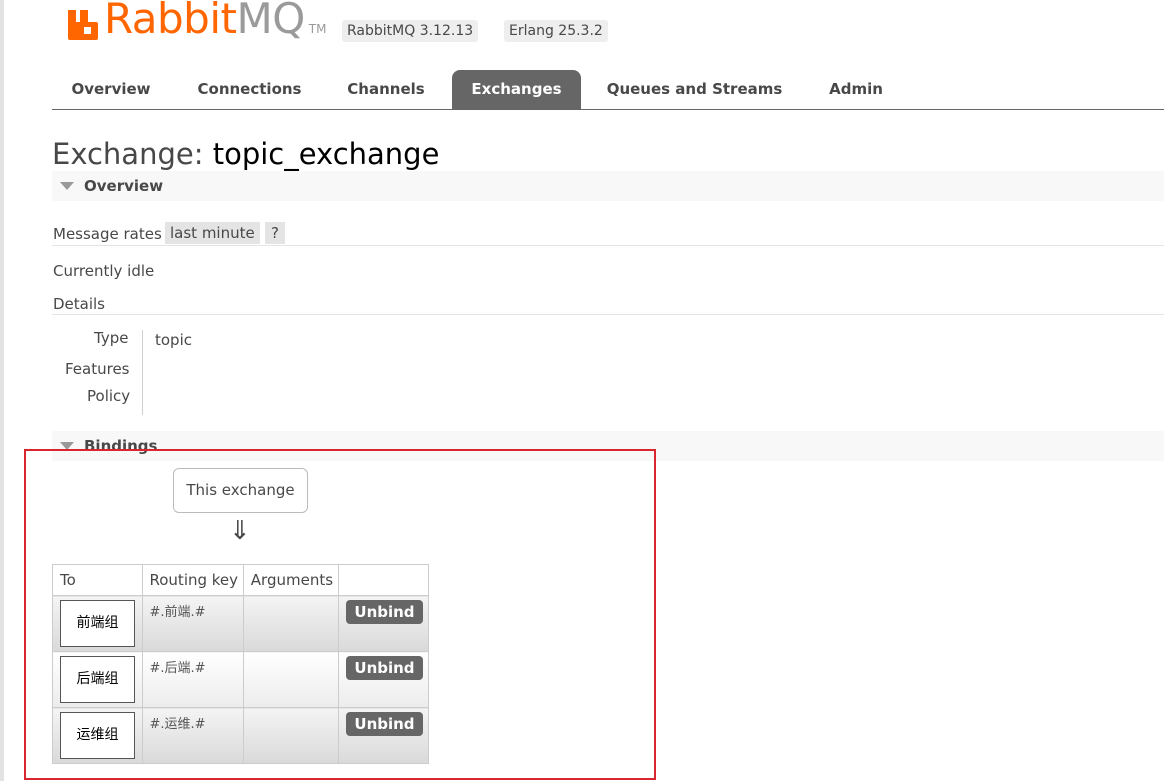 This screenshot has width=1164, height=781. What do you see at coordinates (240, 490) in the screenshot?
I see `this-exchange-box: This exchange` at bounding box center [240, 490].